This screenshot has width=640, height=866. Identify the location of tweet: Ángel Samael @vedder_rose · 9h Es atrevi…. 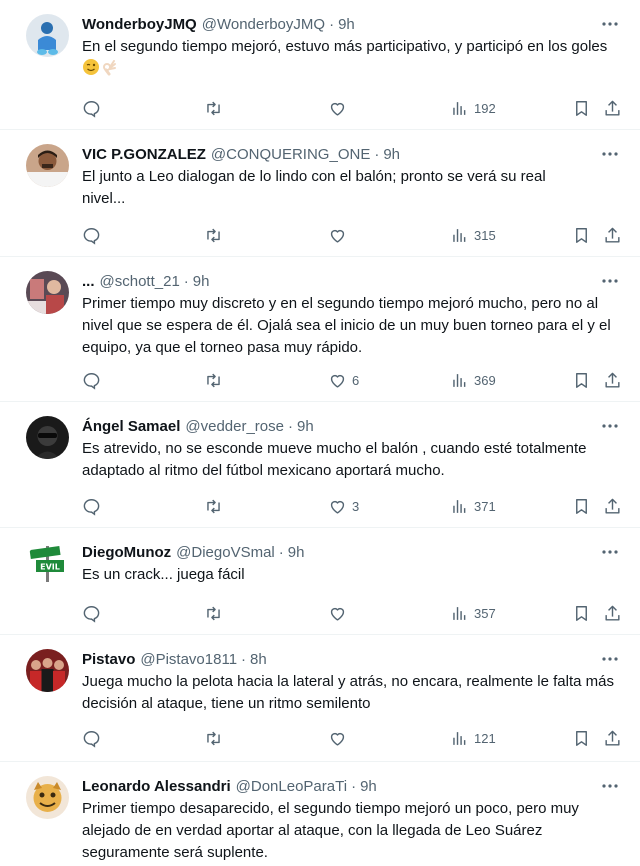
(320, 465).